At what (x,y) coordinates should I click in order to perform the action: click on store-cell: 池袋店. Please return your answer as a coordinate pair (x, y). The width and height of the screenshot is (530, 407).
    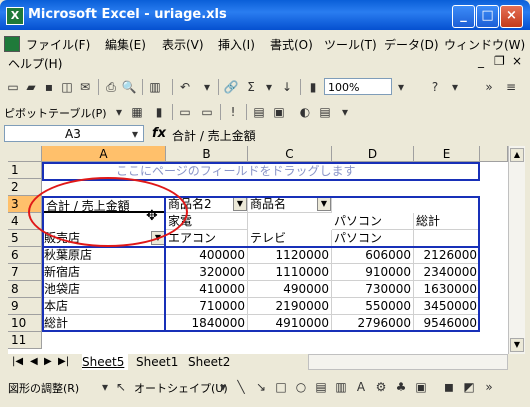
    Looking at the image, I should click on (104, 289).